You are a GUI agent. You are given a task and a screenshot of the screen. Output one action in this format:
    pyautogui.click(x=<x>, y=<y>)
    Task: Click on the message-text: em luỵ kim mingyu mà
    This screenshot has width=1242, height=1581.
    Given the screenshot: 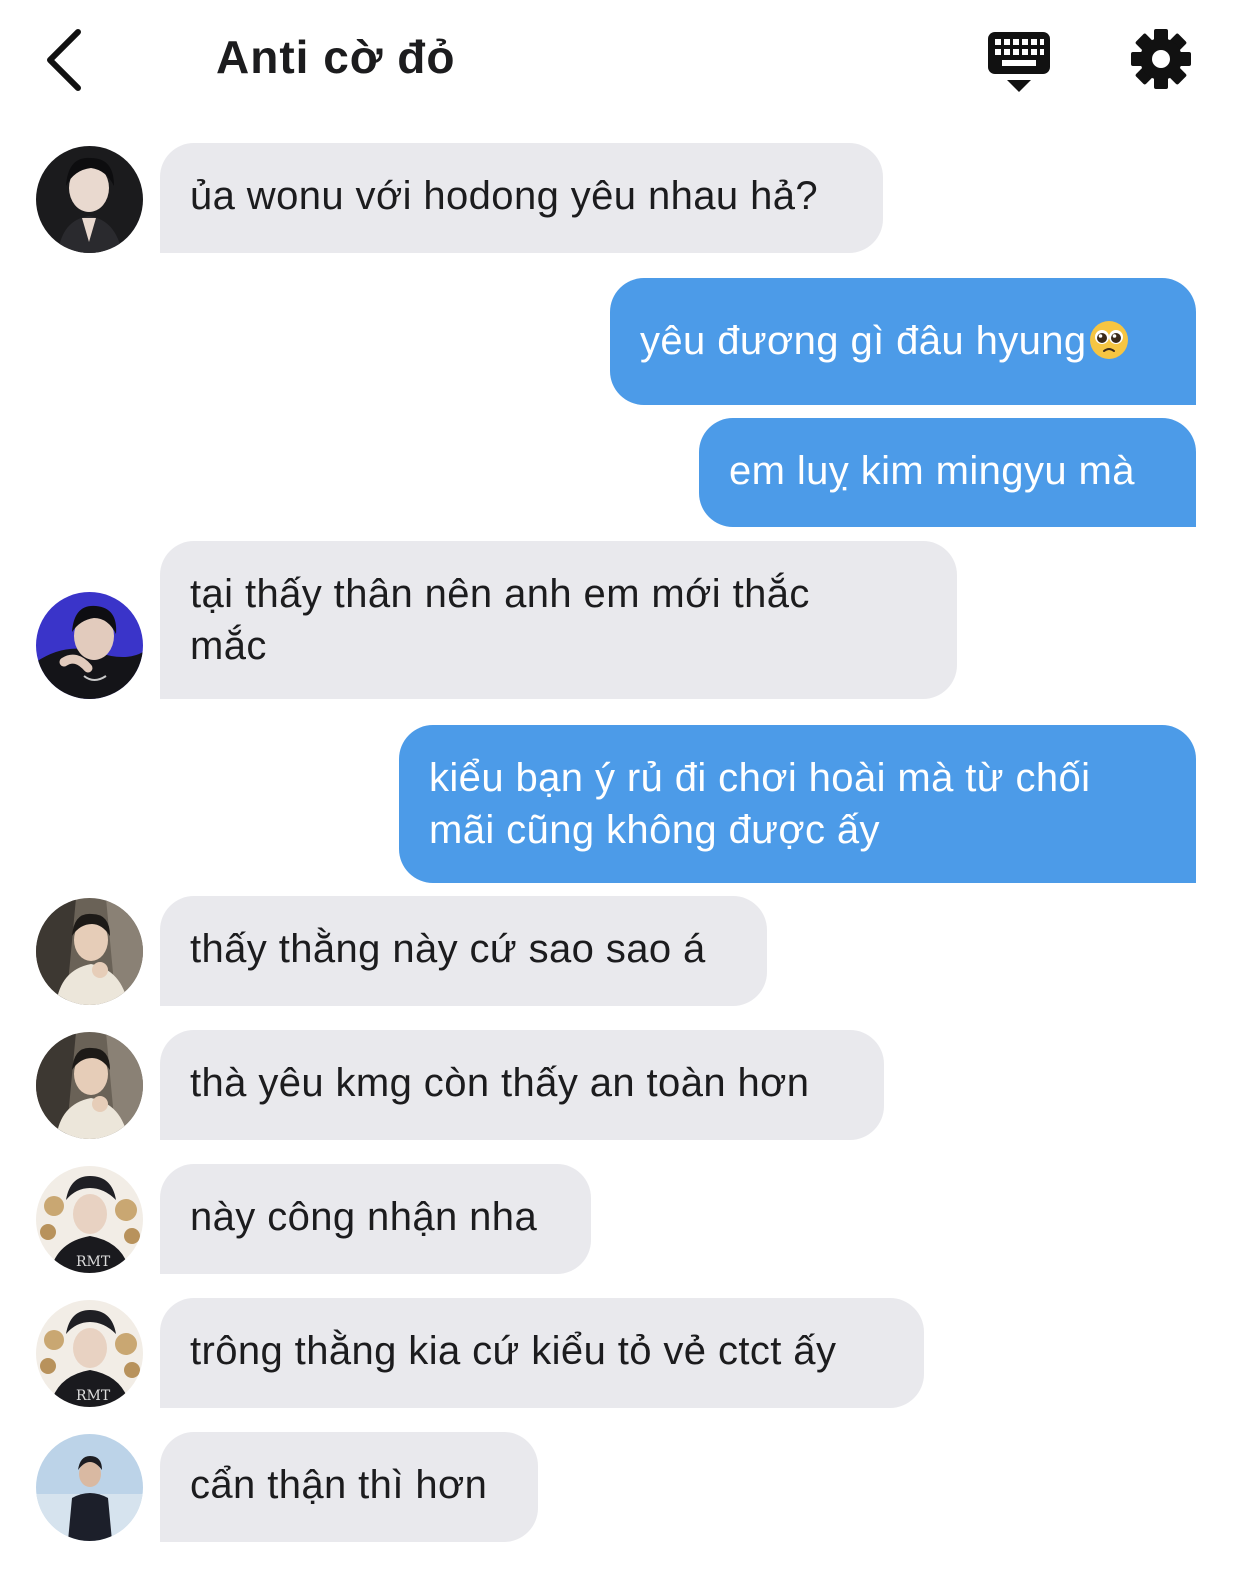 What is the action you would take?
    pyautogui.click(x=932, y=471)
    